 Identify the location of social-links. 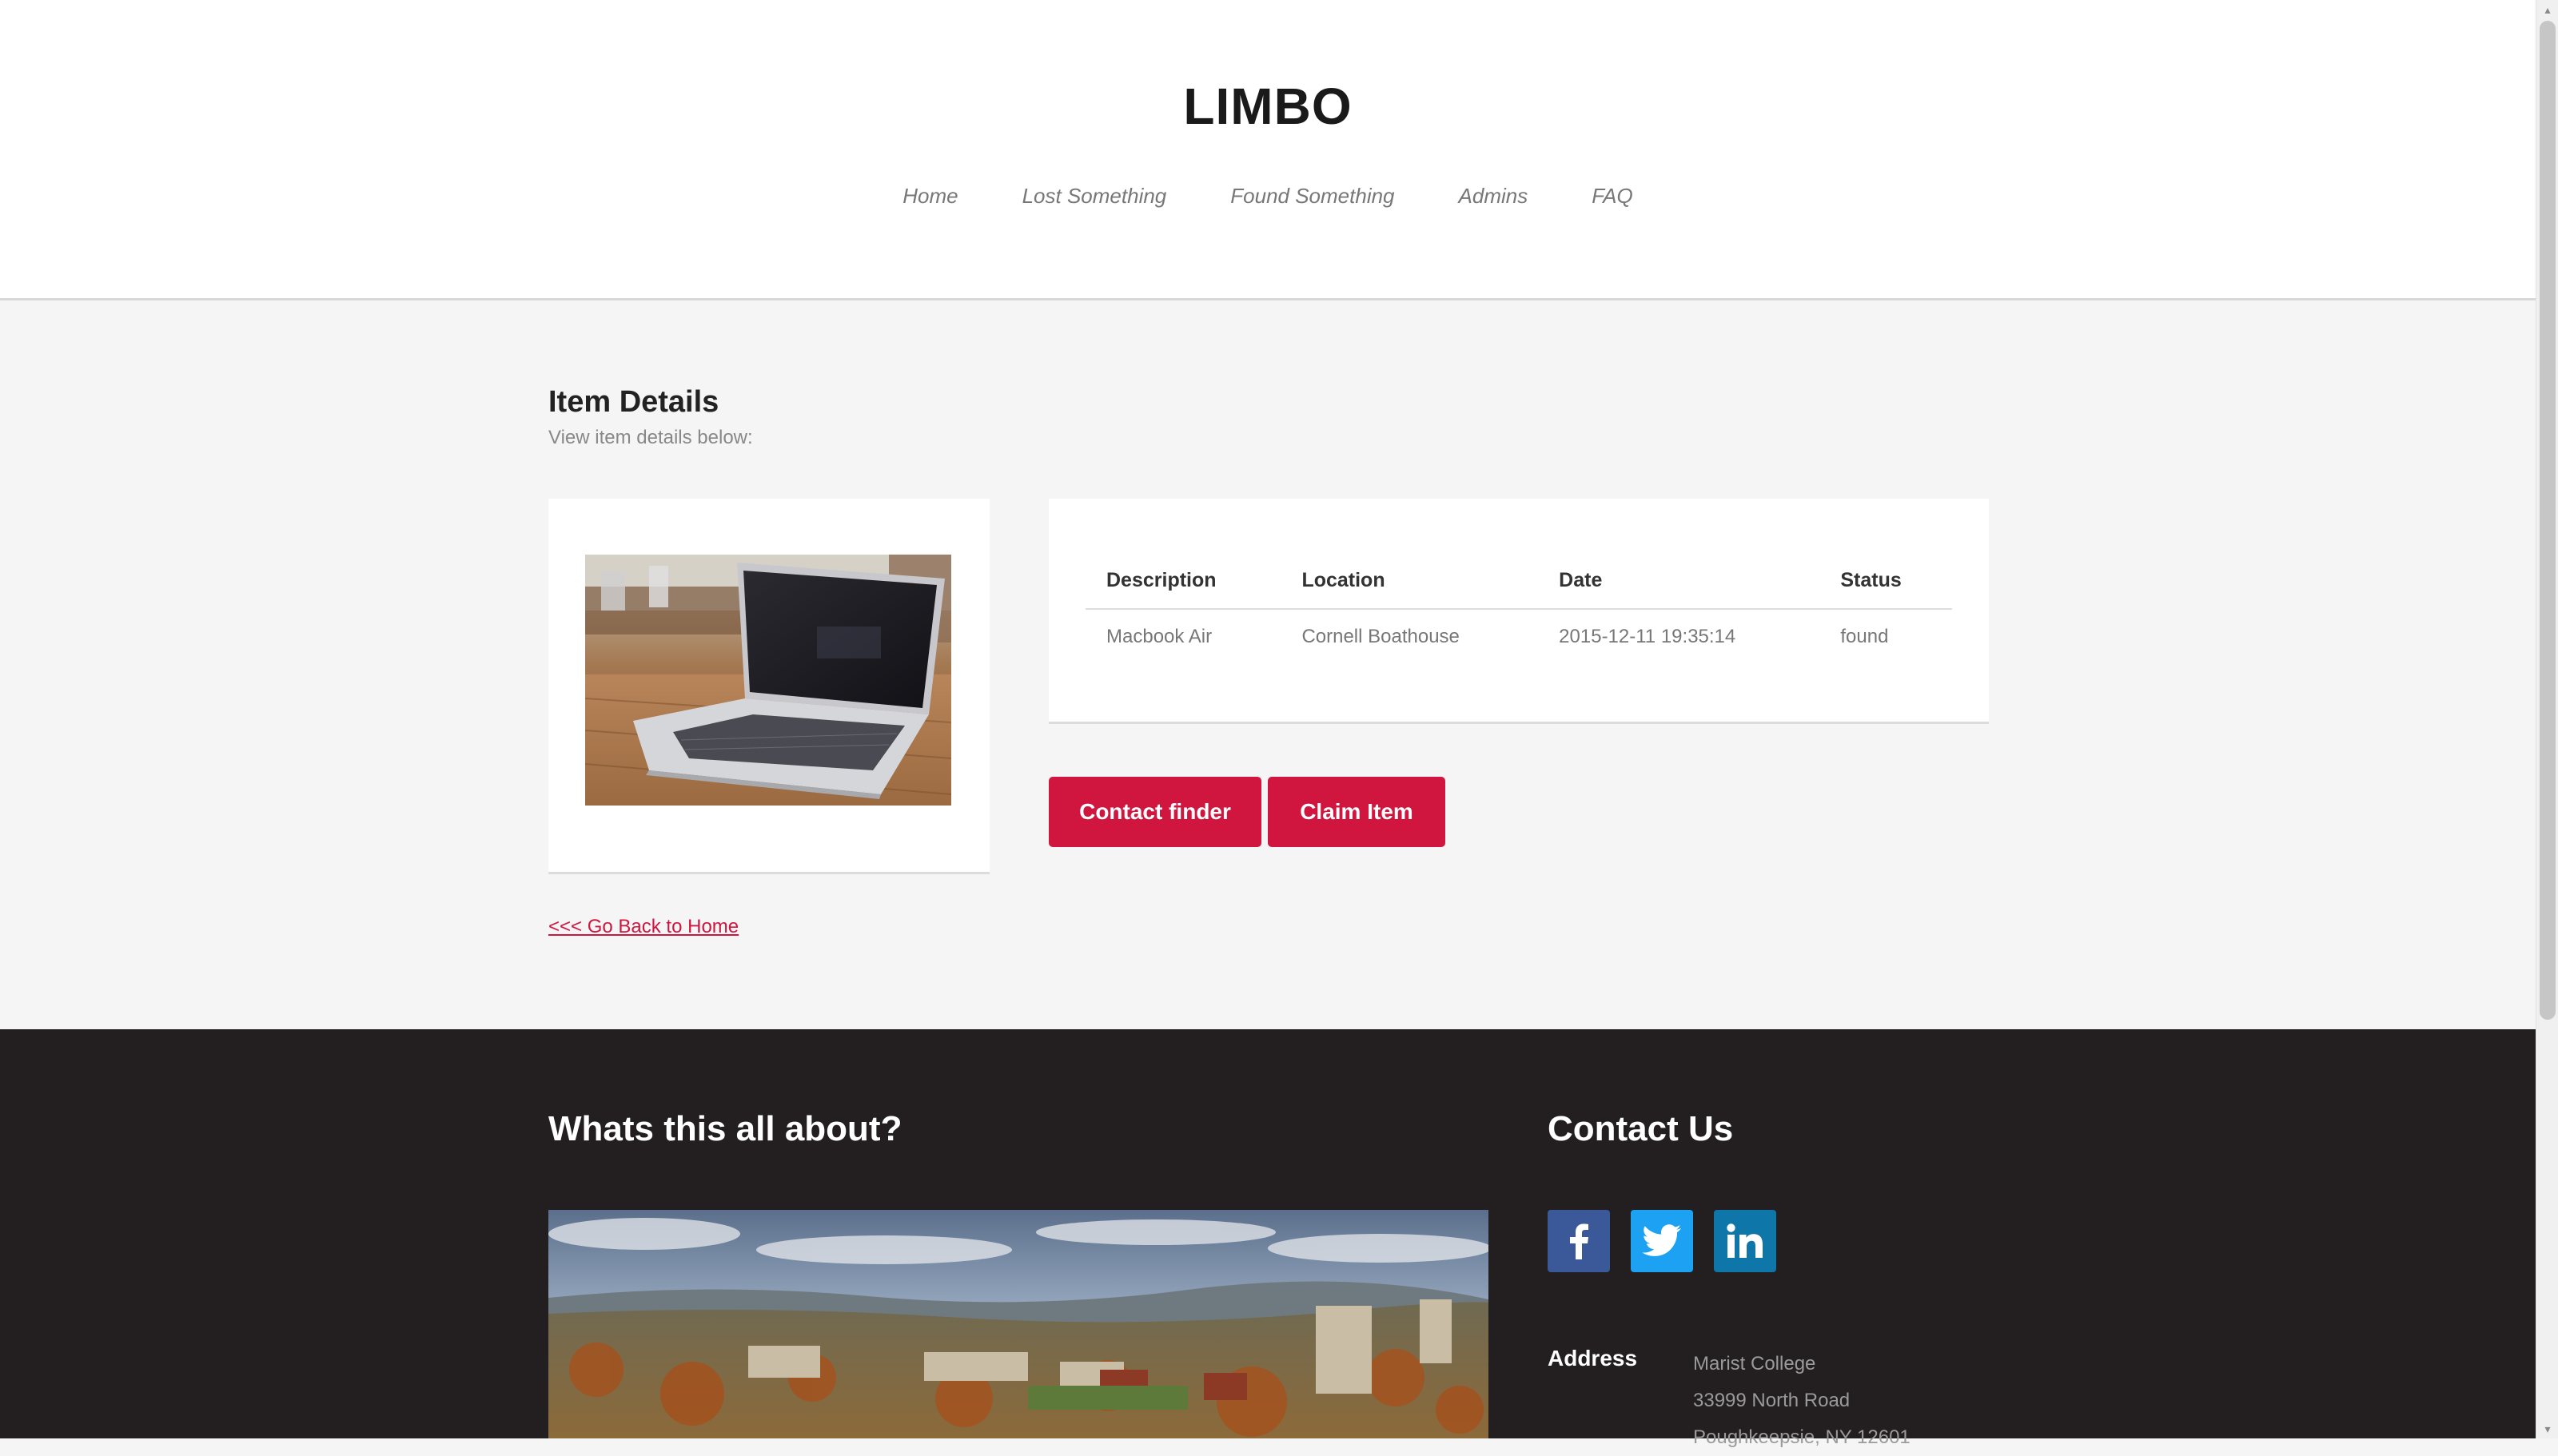
(1662, 1241).